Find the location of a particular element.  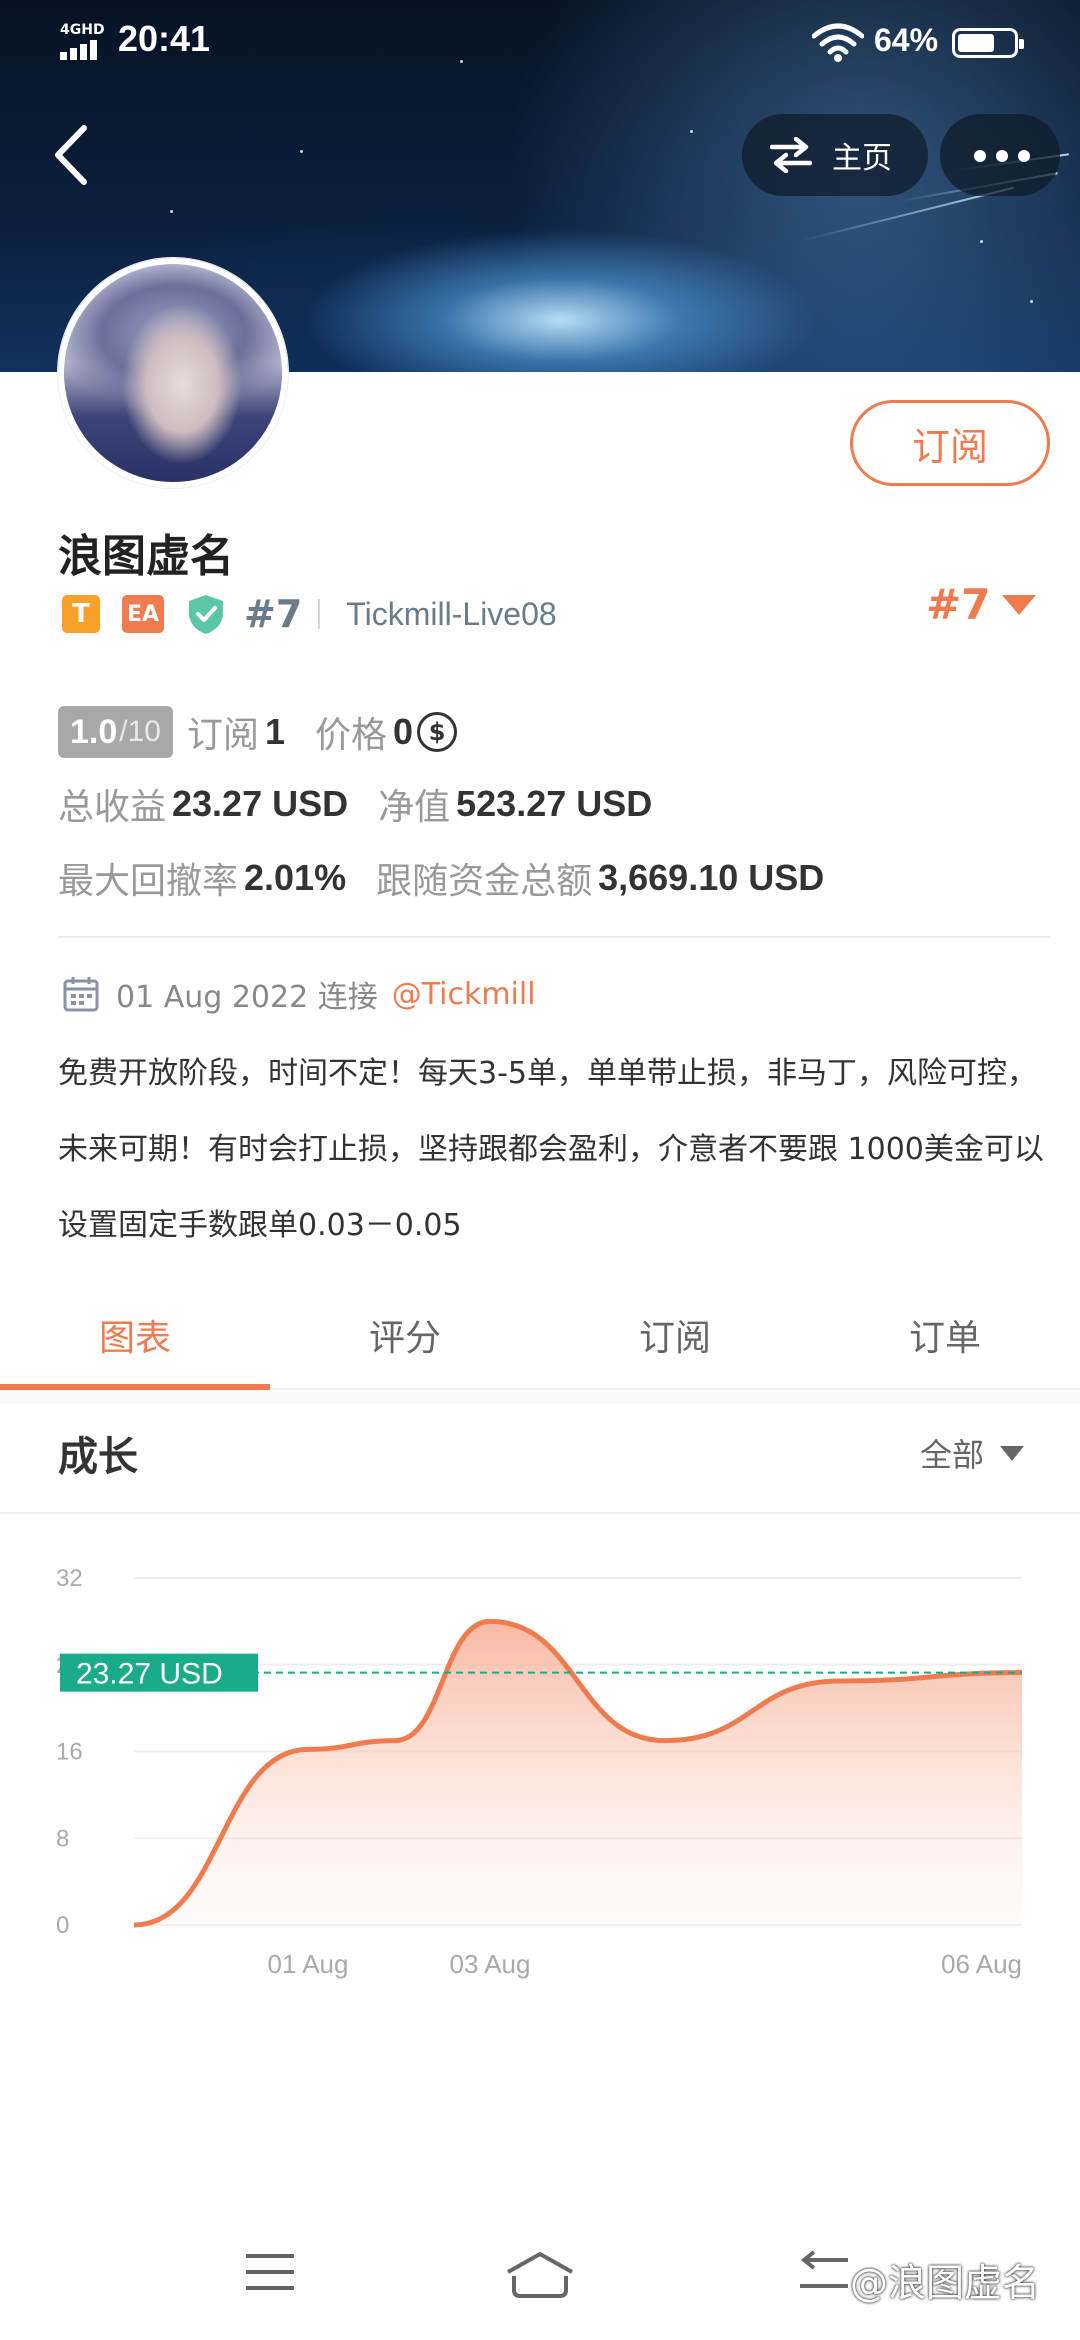

tab-bar: 图表 评分 订阅 订单 is located at coordinates (540, 1336).